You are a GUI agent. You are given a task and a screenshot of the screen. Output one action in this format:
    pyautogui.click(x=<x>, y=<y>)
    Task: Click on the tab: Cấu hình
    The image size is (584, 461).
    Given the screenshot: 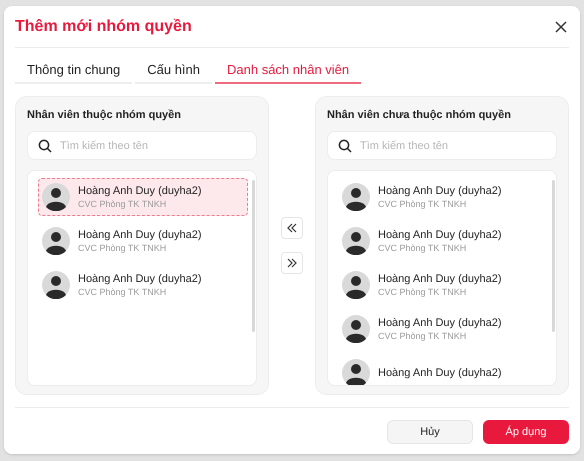 What is the action you would take?
    pyautogui.click(x=173, y=71)
    